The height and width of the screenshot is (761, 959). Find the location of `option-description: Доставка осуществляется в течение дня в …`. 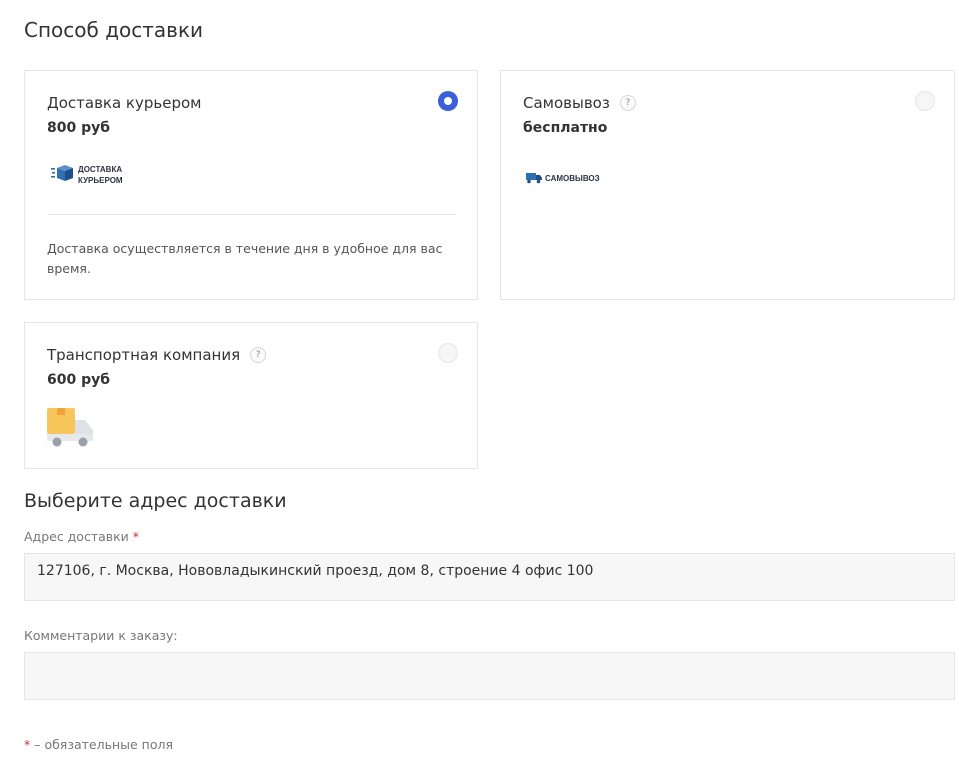

option-description: Доставка осуществляется в течение дня в … is located at coordinates (245, 258).